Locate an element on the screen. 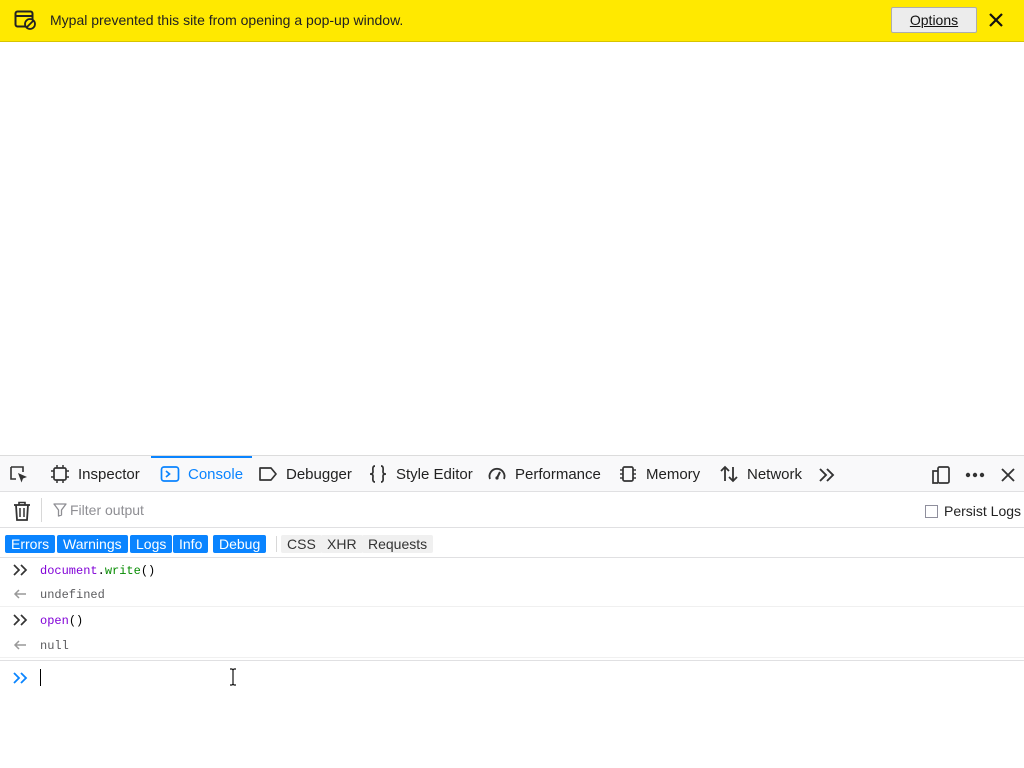  close-icon is located at coordinates (996, 20).